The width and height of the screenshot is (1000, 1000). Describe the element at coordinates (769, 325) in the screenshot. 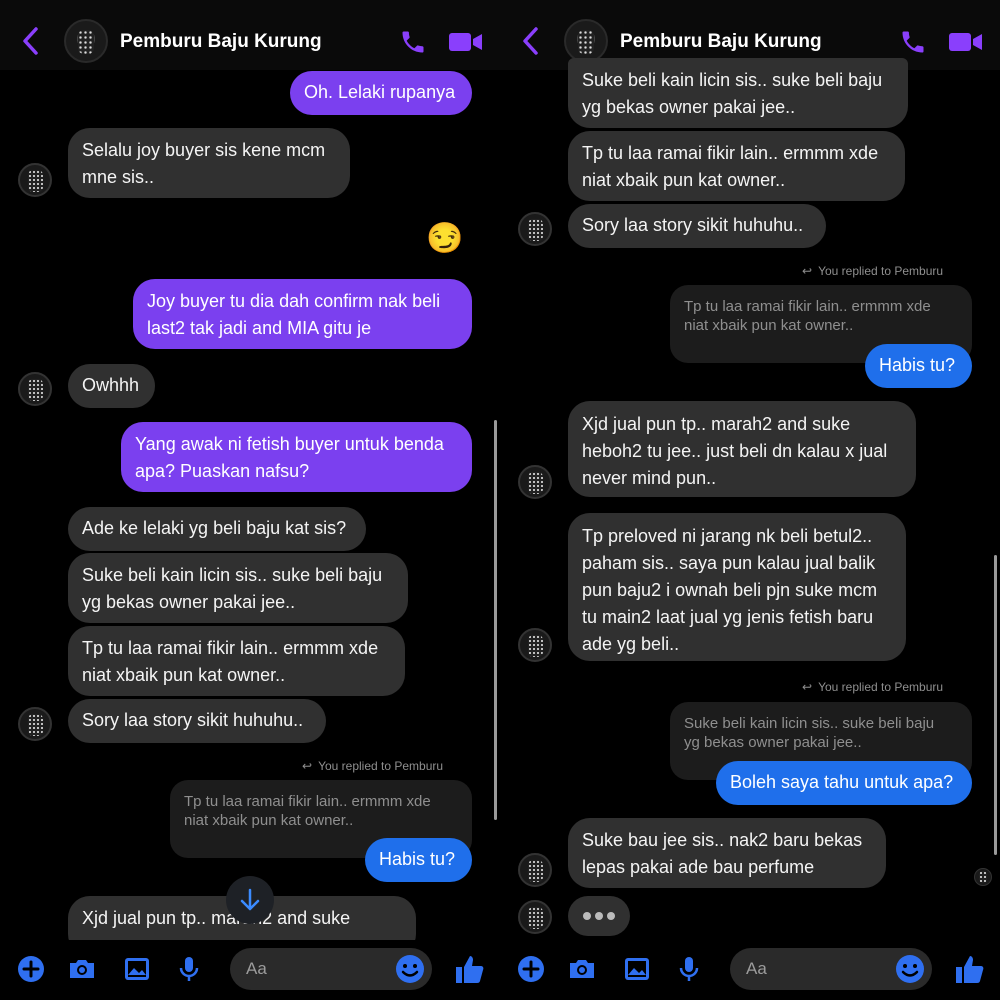

I see `quoted-text: niat xbaik pun kat owner..` at that location.